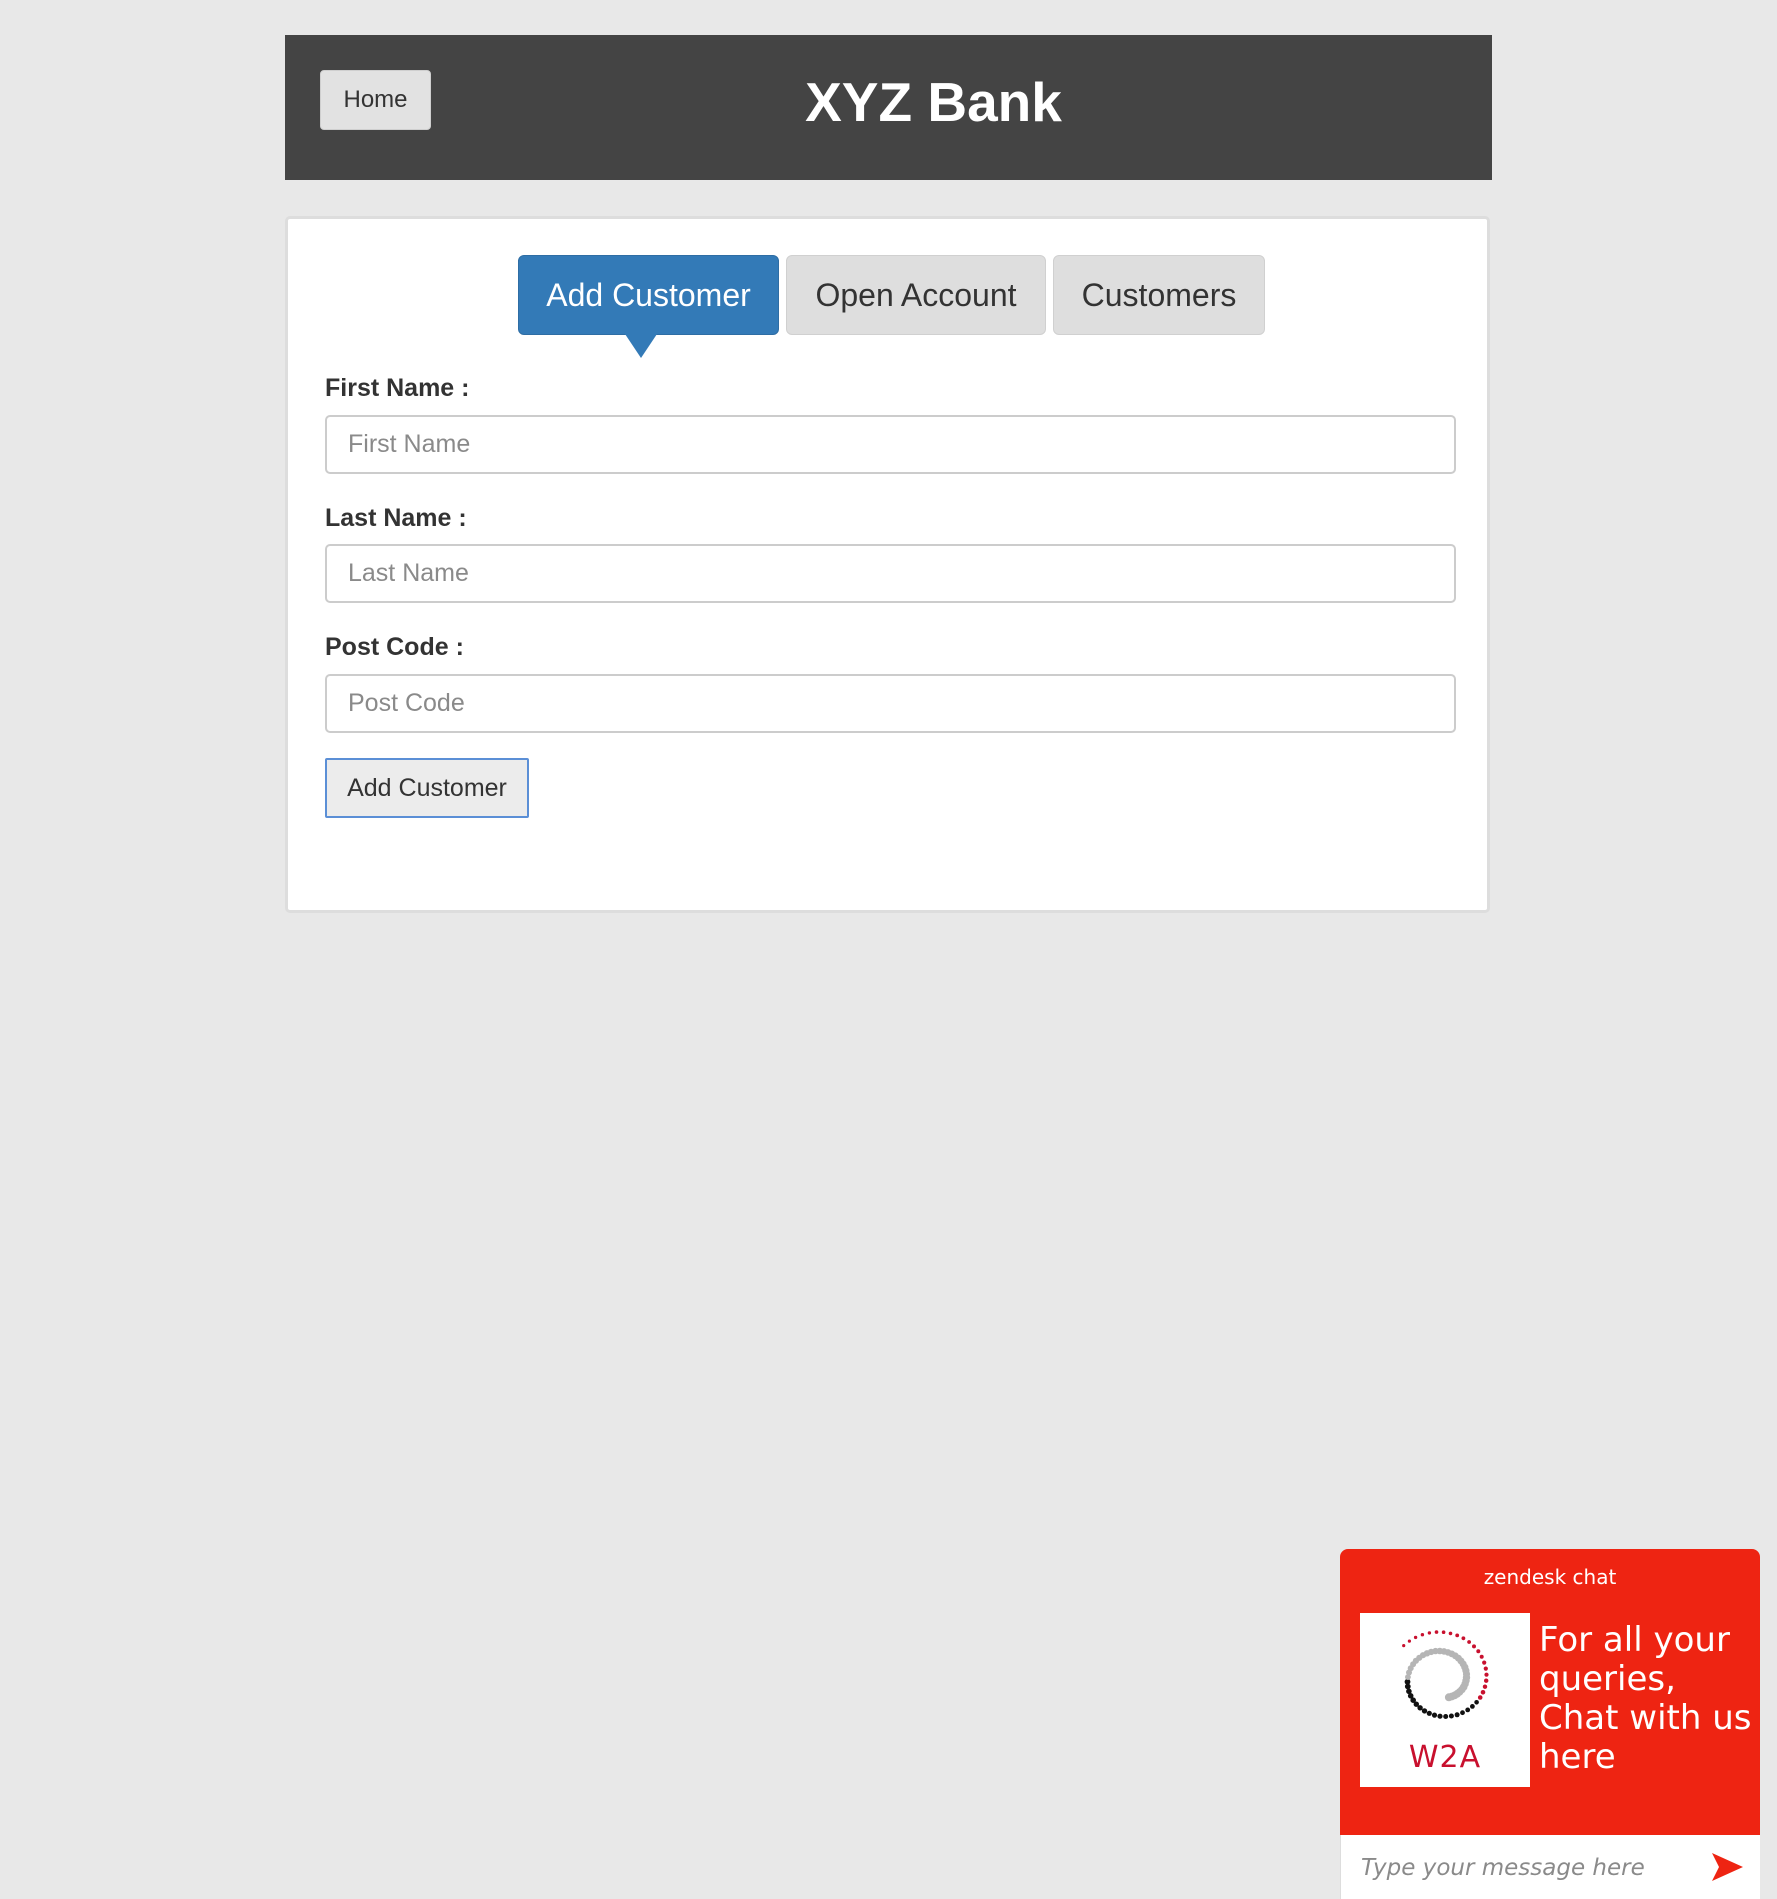 This screenshot has width=1777, height=1899. I want to click on chat-message-input, so click(1526, 1868).